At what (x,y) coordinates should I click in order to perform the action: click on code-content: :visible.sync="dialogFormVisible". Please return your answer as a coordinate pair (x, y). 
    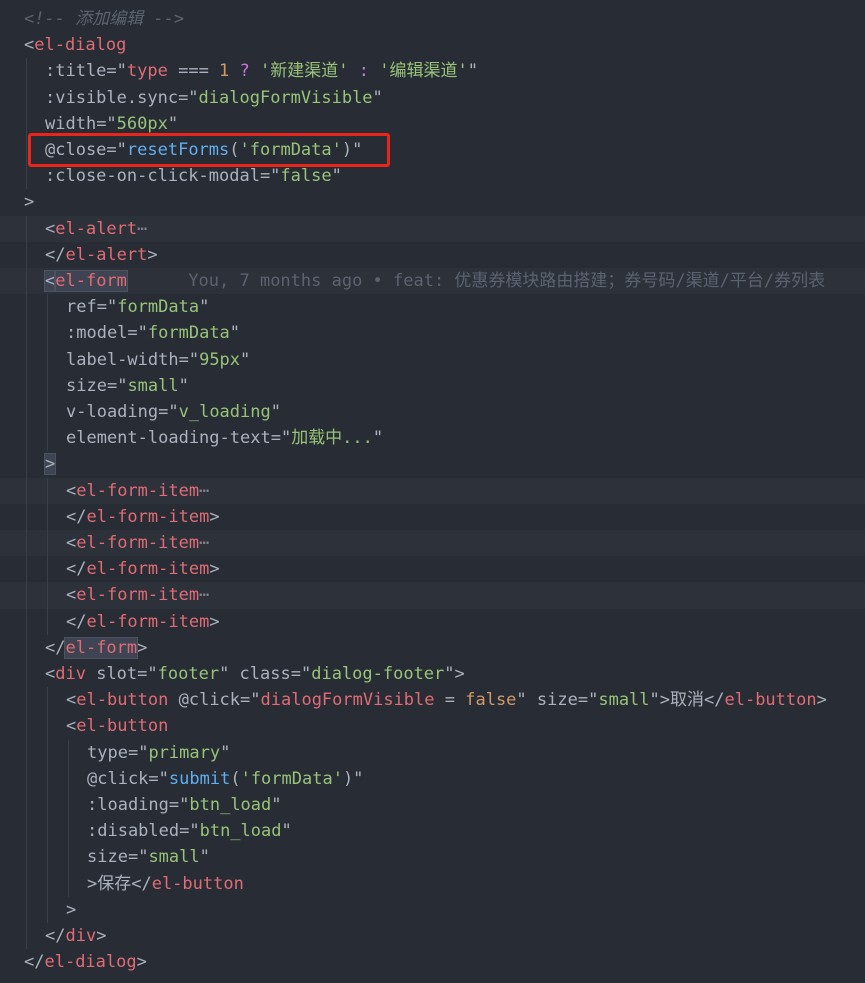
    Looking at the image, I should click on (214, 98).